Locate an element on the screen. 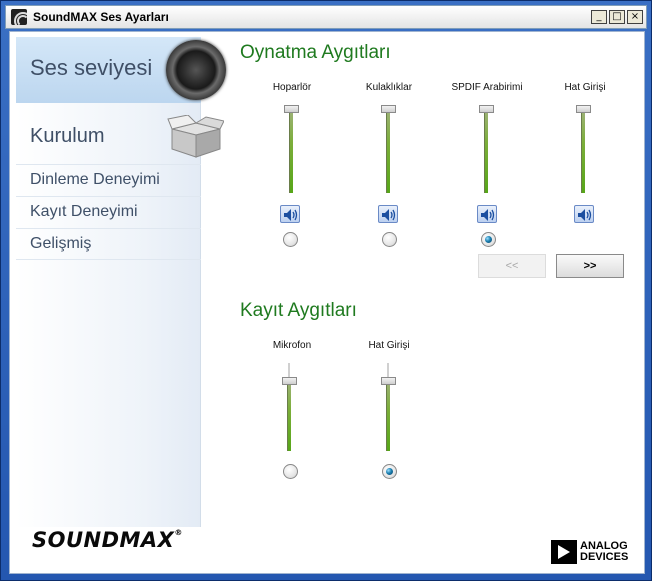 The image size is (652, 581). playback-section-title: Oynatma Aygıtları is located at coordinates (315, 52).